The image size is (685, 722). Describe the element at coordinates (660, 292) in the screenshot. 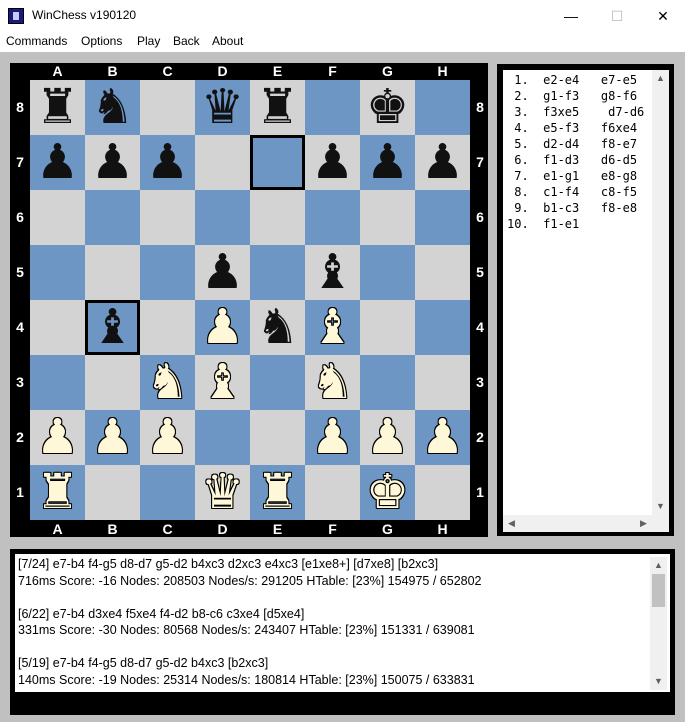

I see `move-list-vertical-scrollbar: ▲ ▼` at that location.